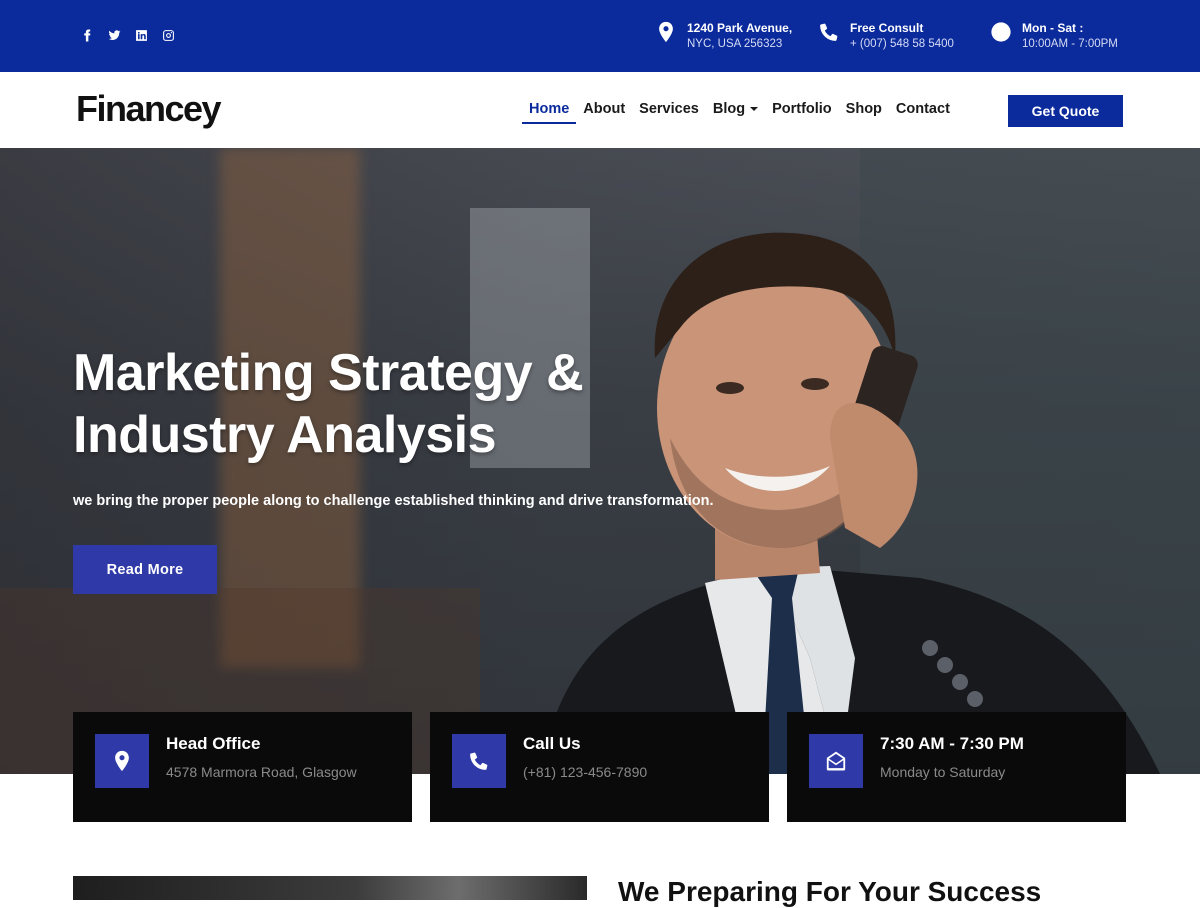 The width and height of the screenshot is (1200, 908). I want to click on clock-icon, so click(1001, 32).